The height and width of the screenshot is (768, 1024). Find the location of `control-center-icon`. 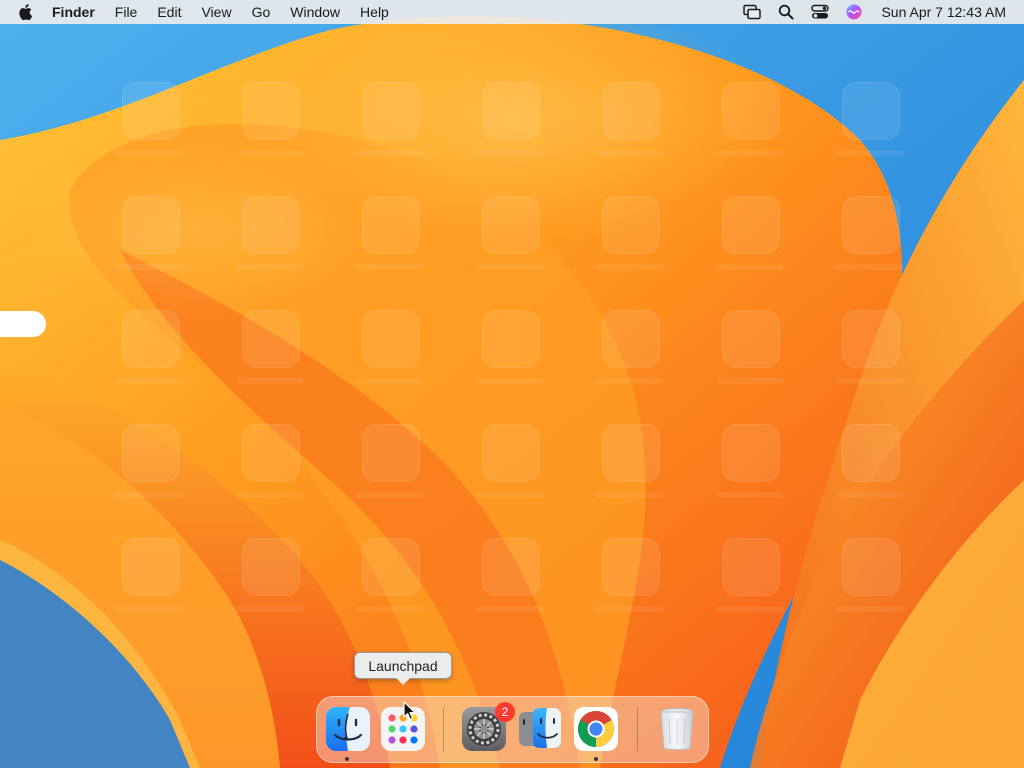

control-center-icon is located at coordinates (820, 12).